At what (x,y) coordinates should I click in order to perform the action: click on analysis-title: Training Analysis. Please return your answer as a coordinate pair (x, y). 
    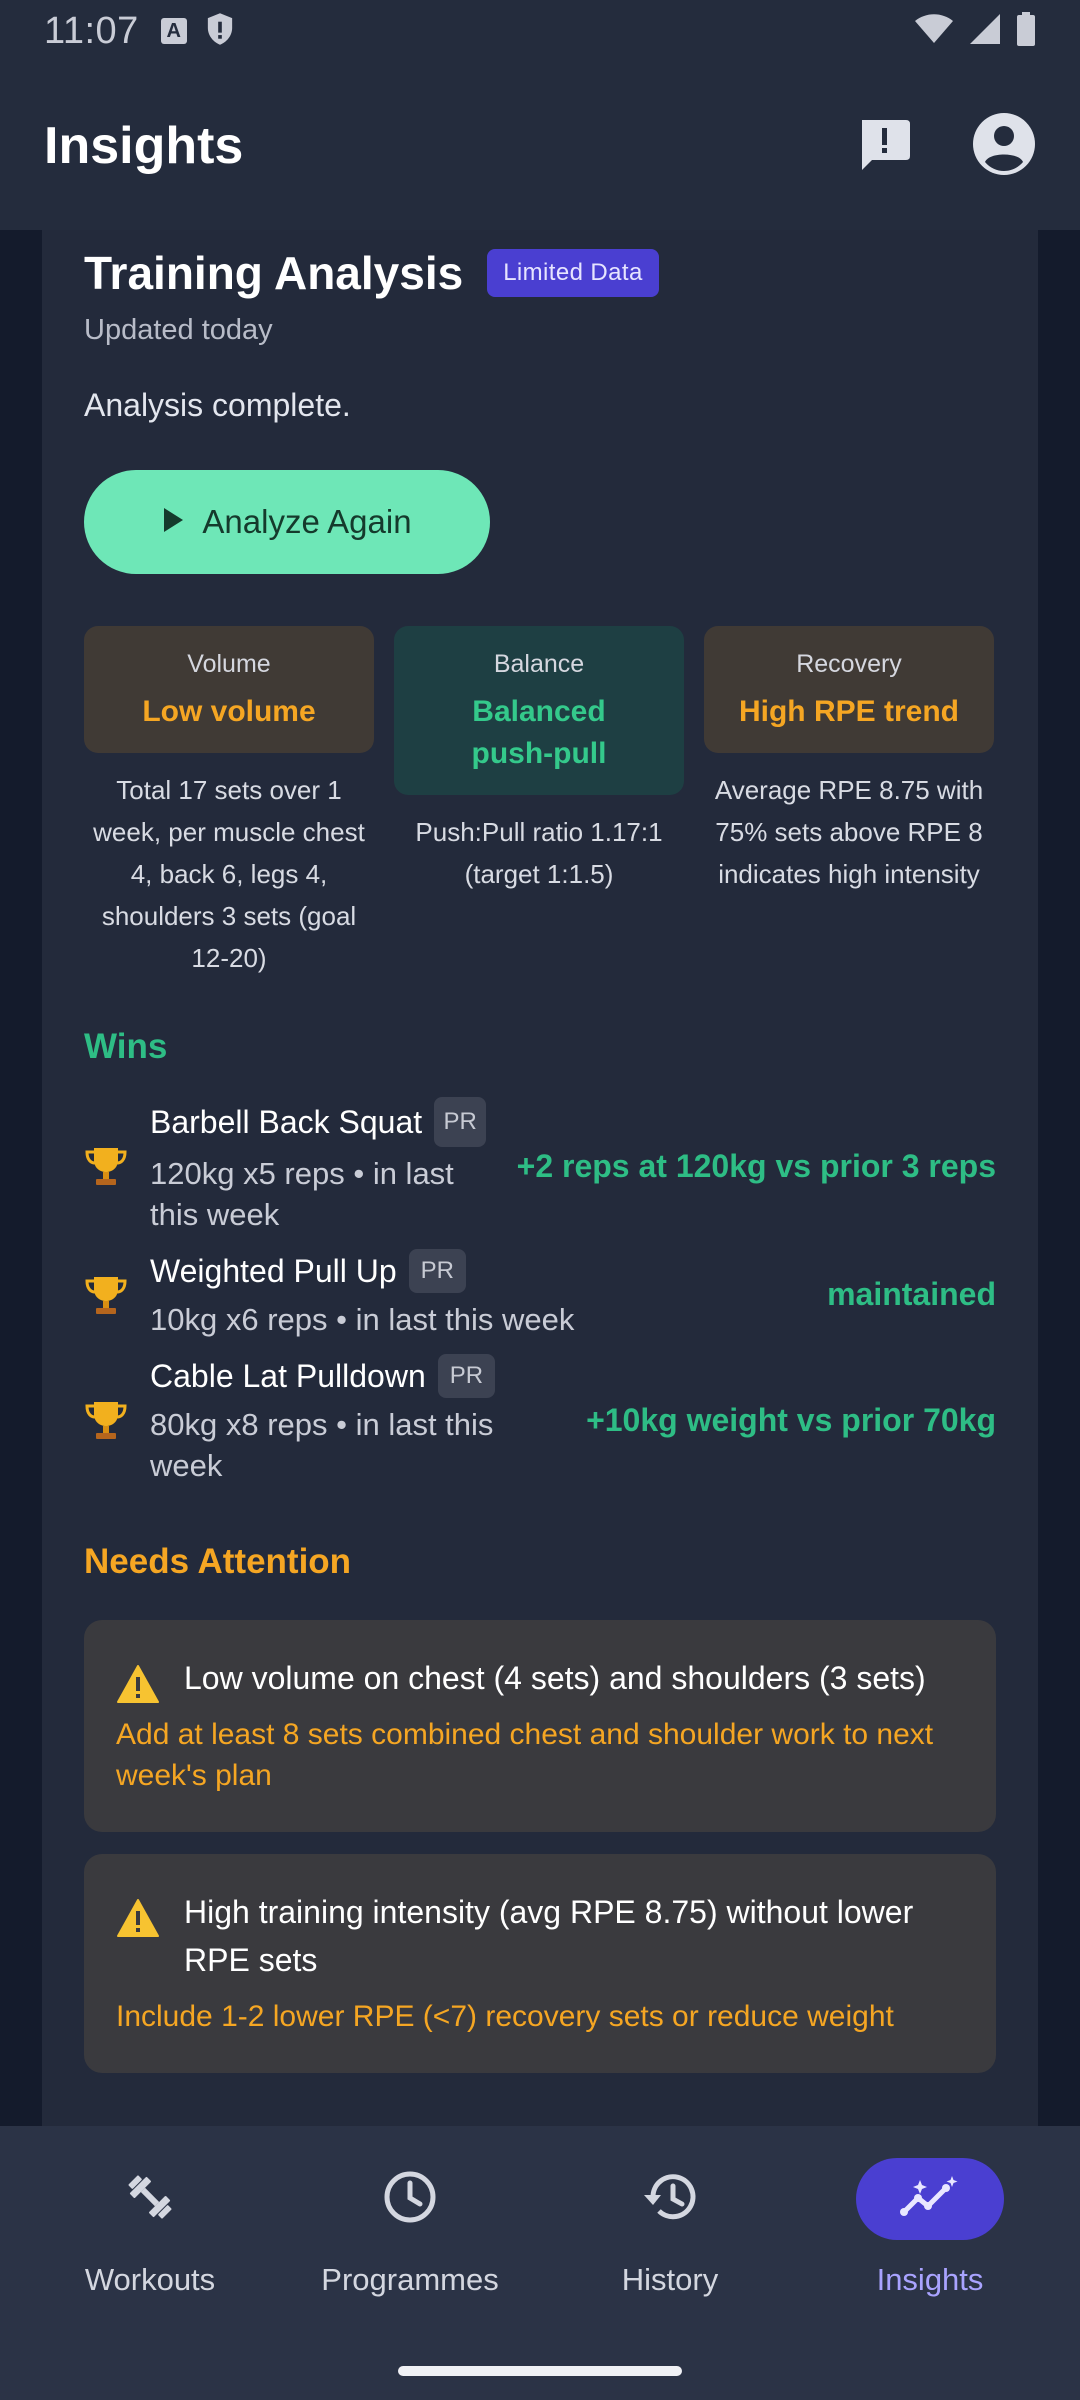
    Looking at the image, I should click on (274, 273).